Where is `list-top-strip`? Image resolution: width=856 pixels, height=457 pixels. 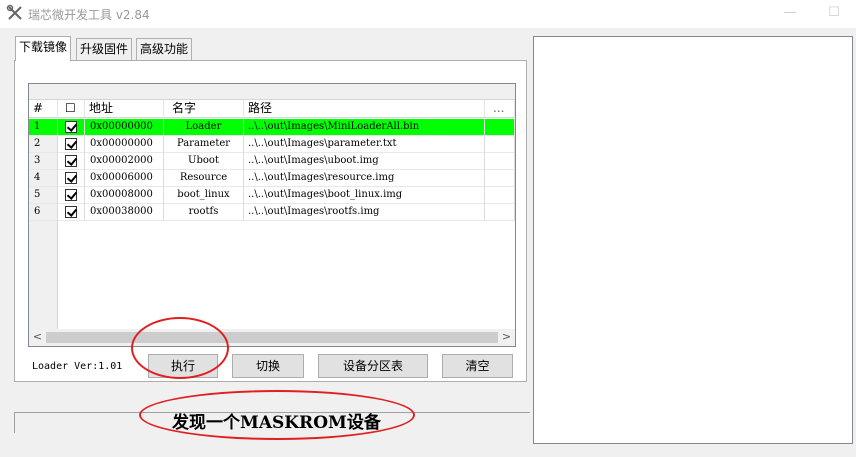
list-top-strip is located at coordinates (272, 92).